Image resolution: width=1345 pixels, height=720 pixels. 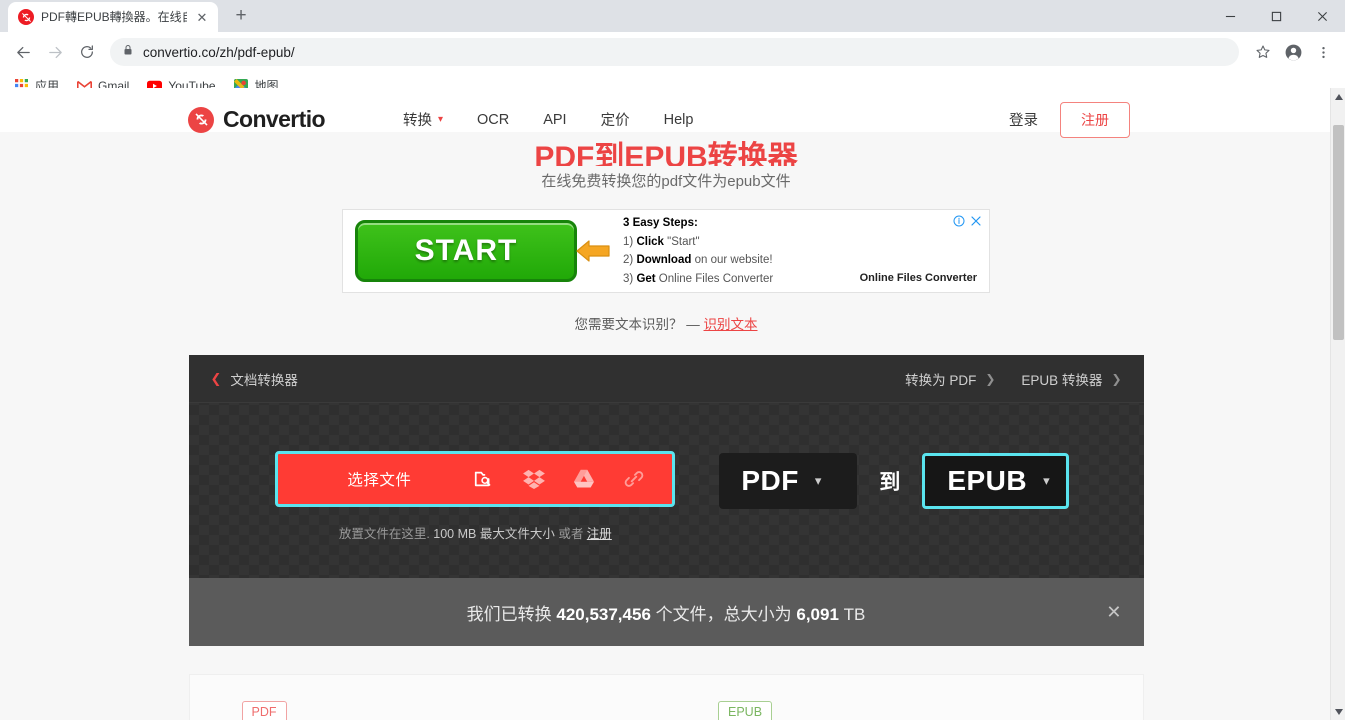 I want to click on source-format-label: PDF, so click(x=770, y=480).